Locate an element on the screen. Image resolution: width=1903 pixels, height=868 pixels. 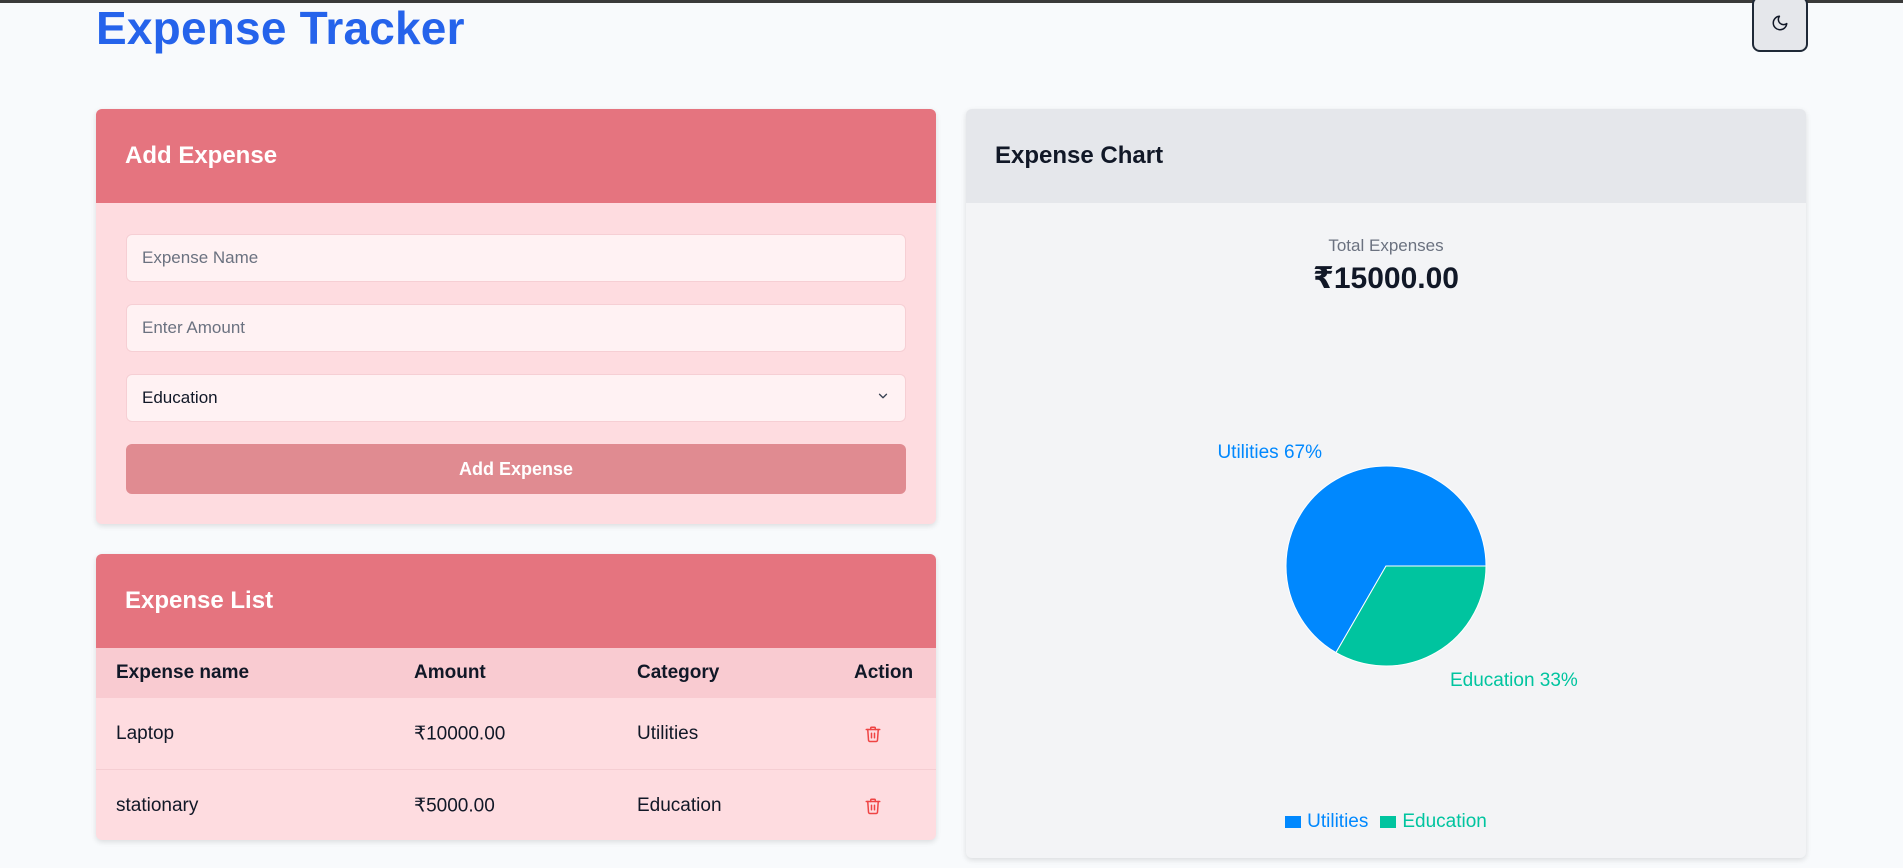
expense-name-cell: stationary is located at coordinates (157, 805).